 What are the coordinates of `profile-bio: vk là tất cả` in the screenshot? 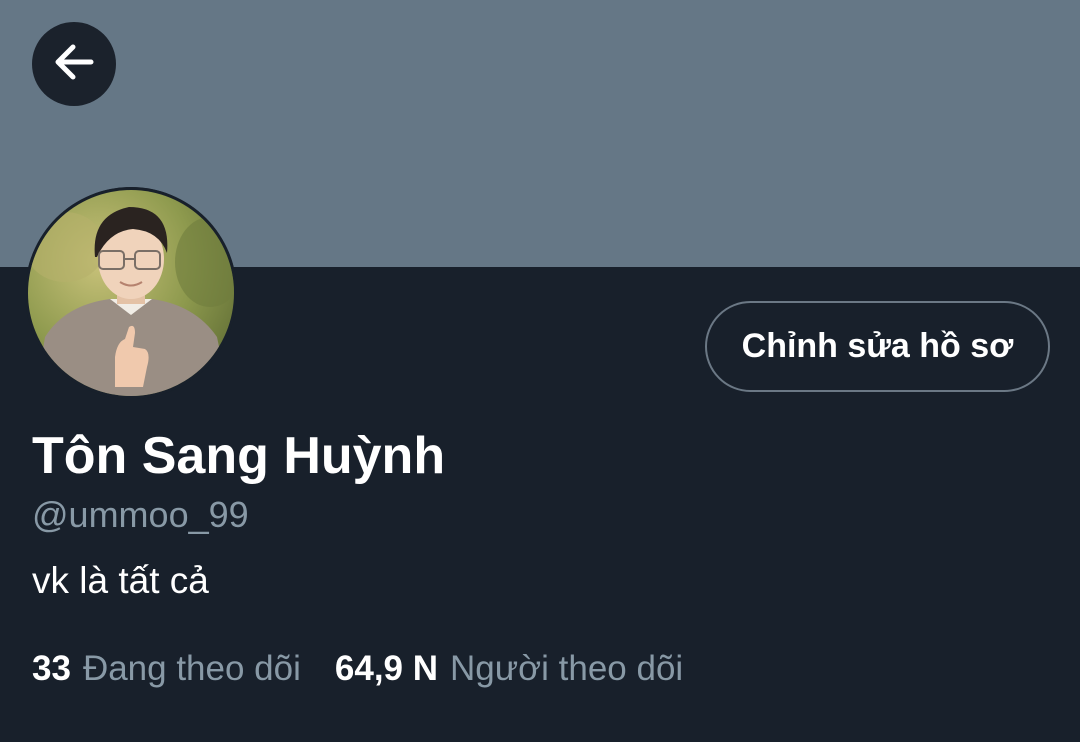 It's located at (120, 580).